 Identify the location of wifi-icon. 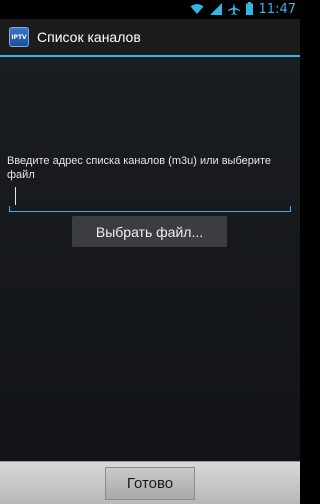
(197, 9).